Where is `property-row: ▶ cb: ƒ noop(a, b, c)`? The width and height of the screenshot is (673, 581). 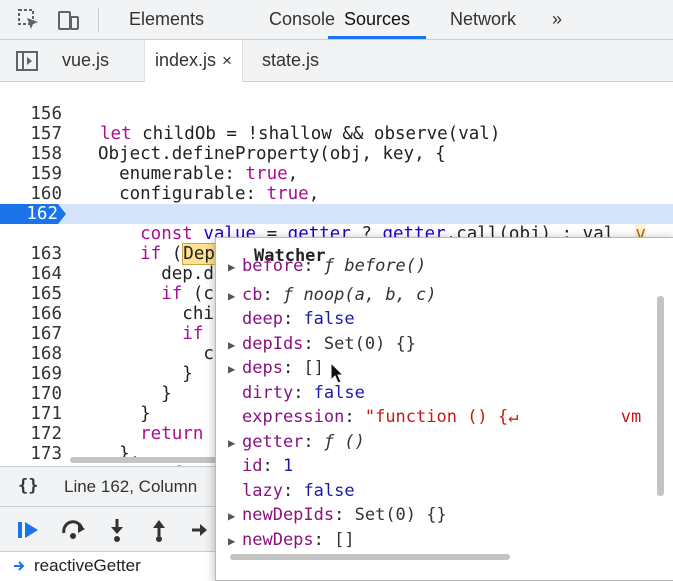
property-row: ▶ cb: ƒ noop(a, b, c) is located at coordinates (332, 295).